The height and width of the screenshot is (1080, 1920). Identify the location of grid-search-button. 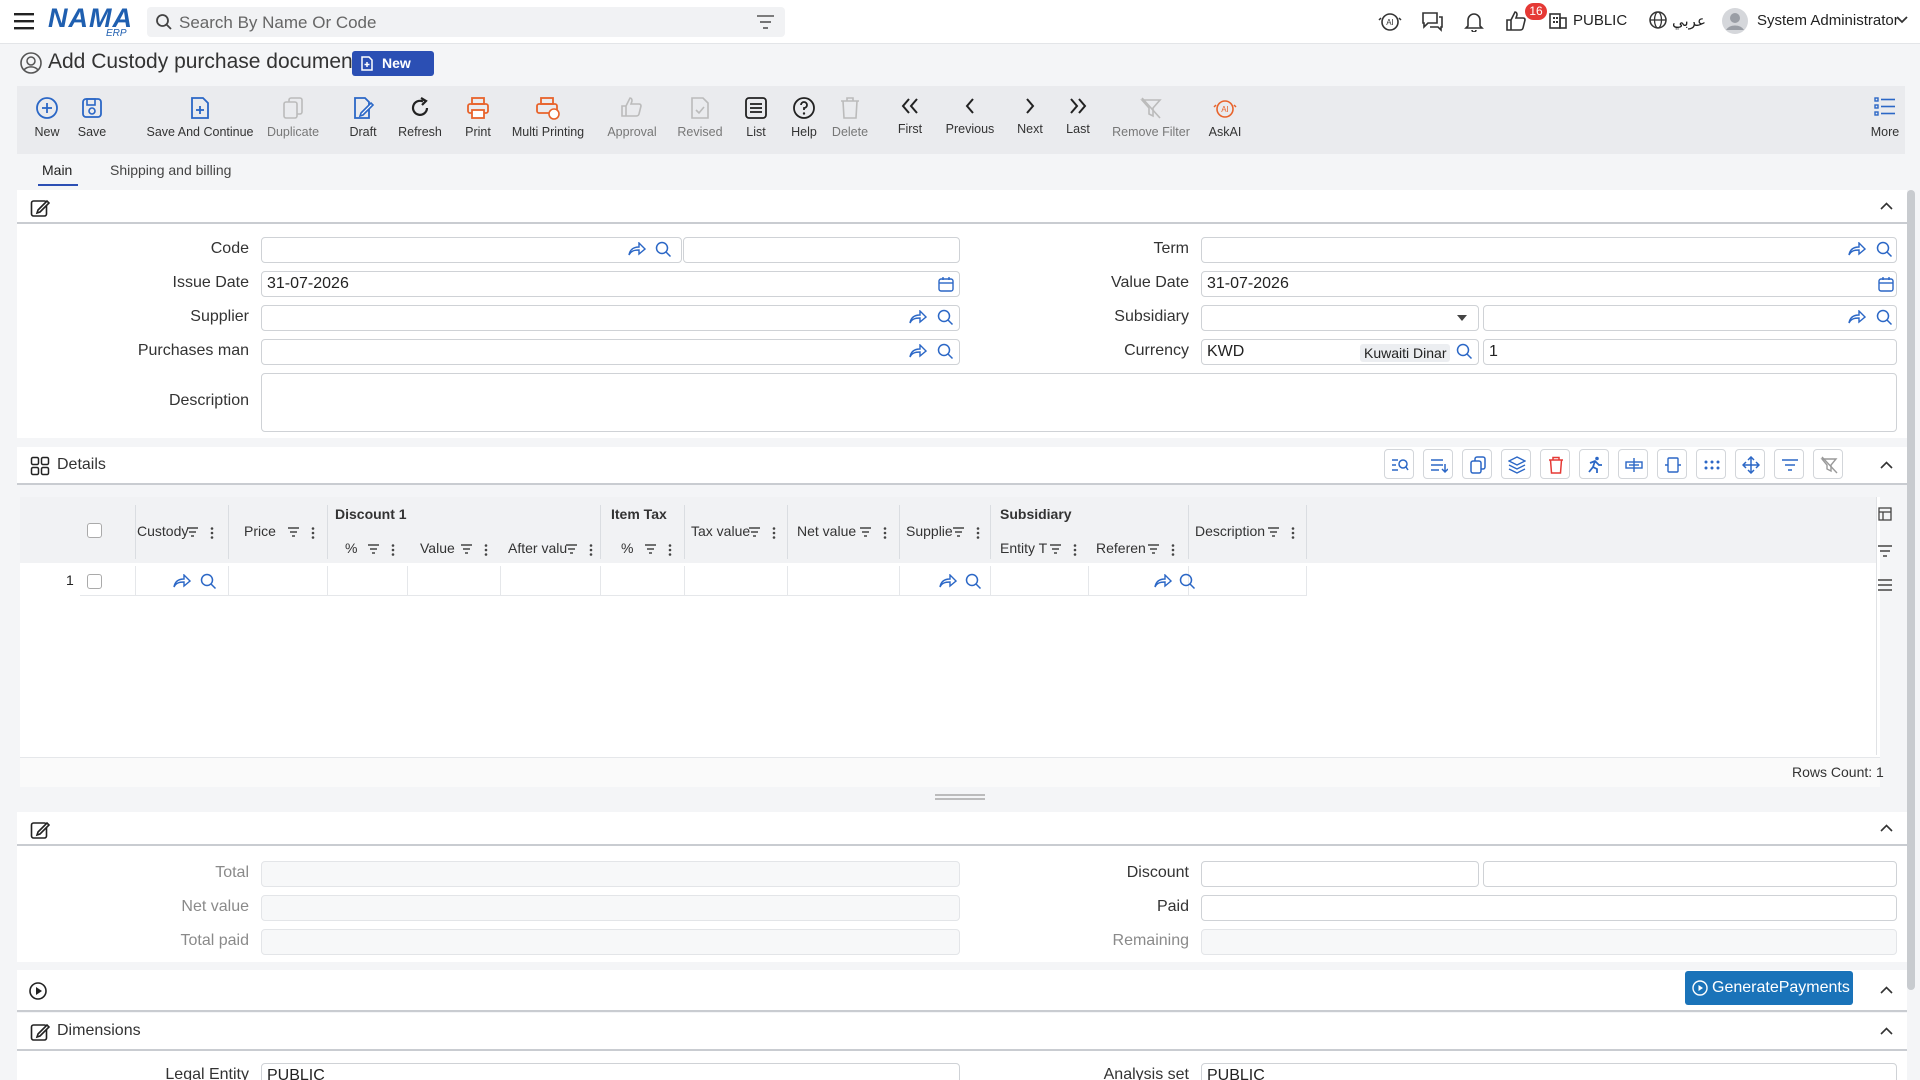
(1399, 464).